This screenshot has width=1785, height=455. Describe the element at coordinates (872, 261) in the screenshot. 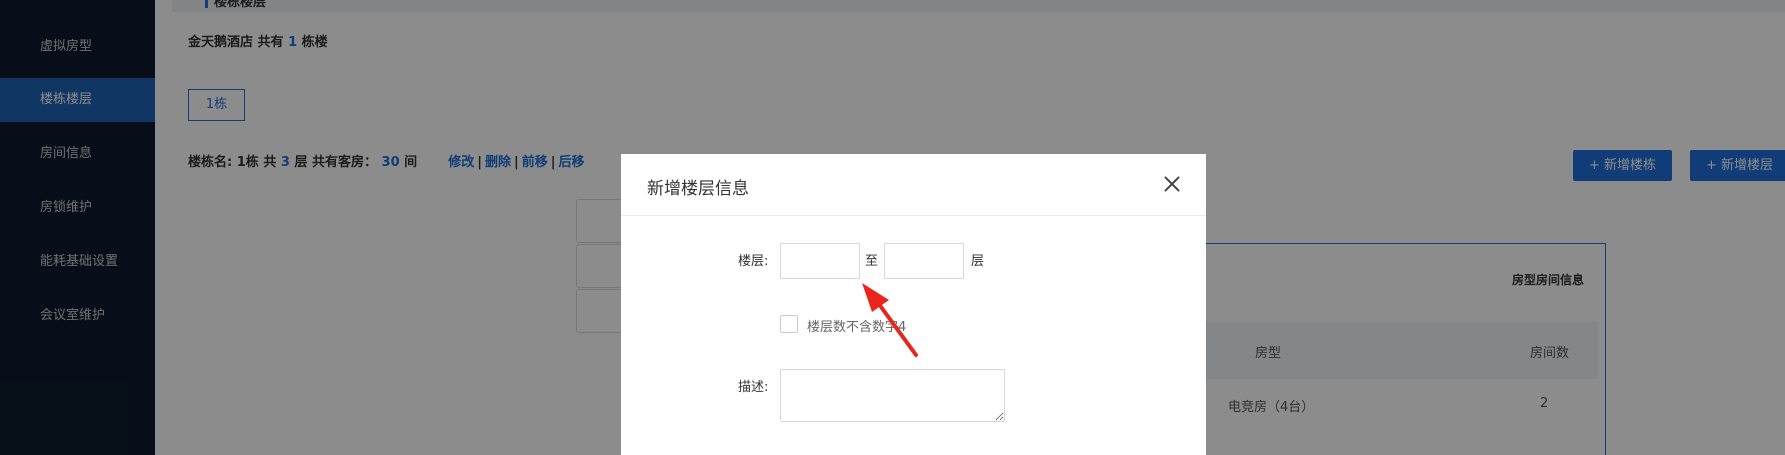

I see `to-label: 至` at that location.